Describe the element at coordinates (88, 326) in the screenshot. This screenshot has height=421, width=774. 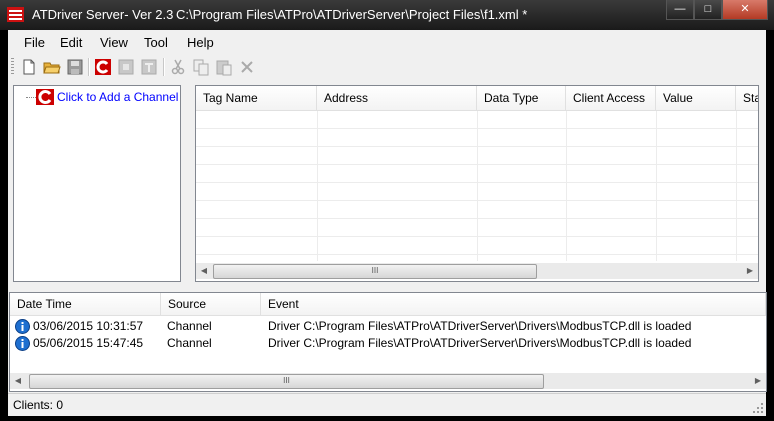
I see `event-datetime: 03/06/2015 10:31:57` at that location.